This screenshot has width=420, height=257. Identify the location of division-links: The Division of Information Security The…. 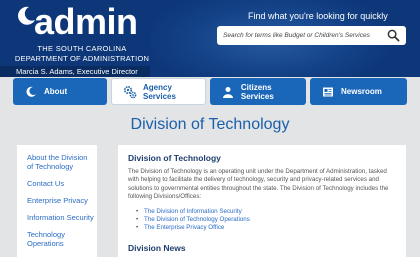
(193, 220).